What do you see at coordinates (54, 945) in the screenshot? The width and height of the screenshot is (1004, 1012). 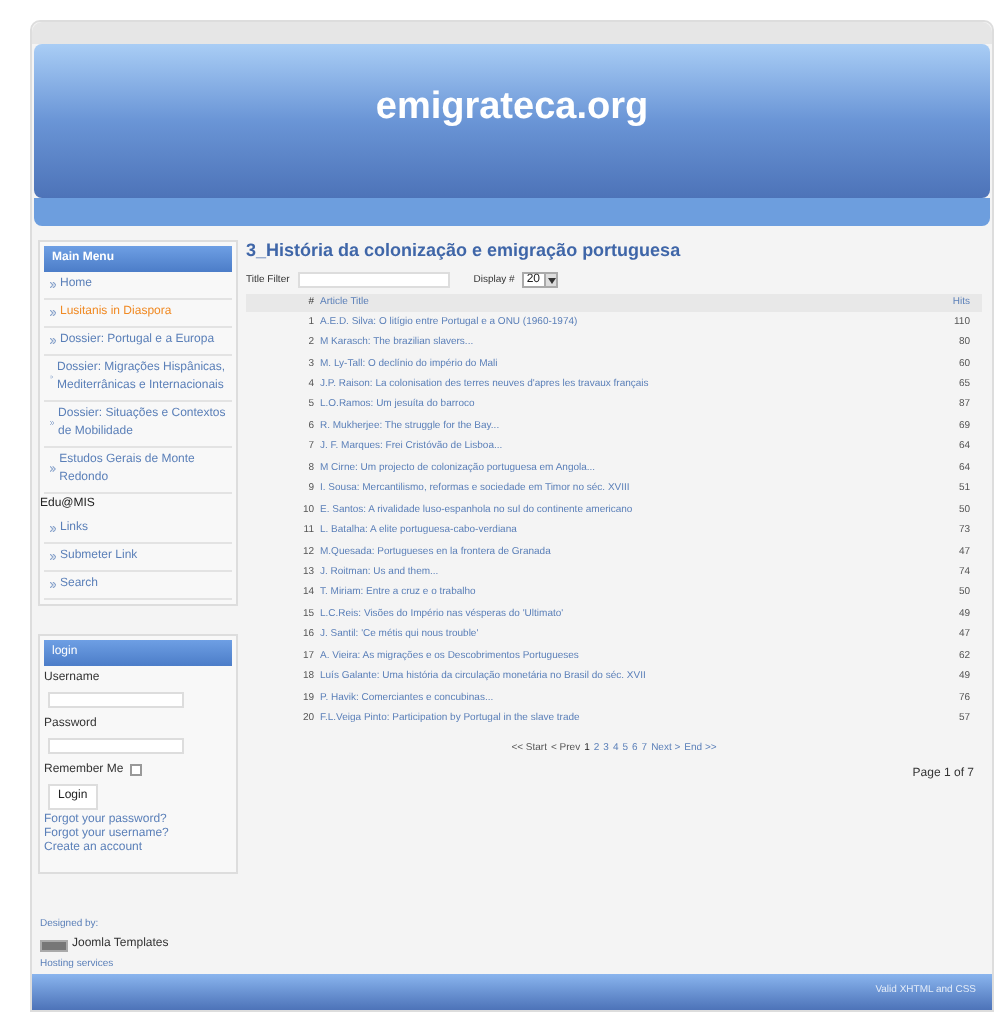 I see `logo-icon` at bounding box center [54, 945].